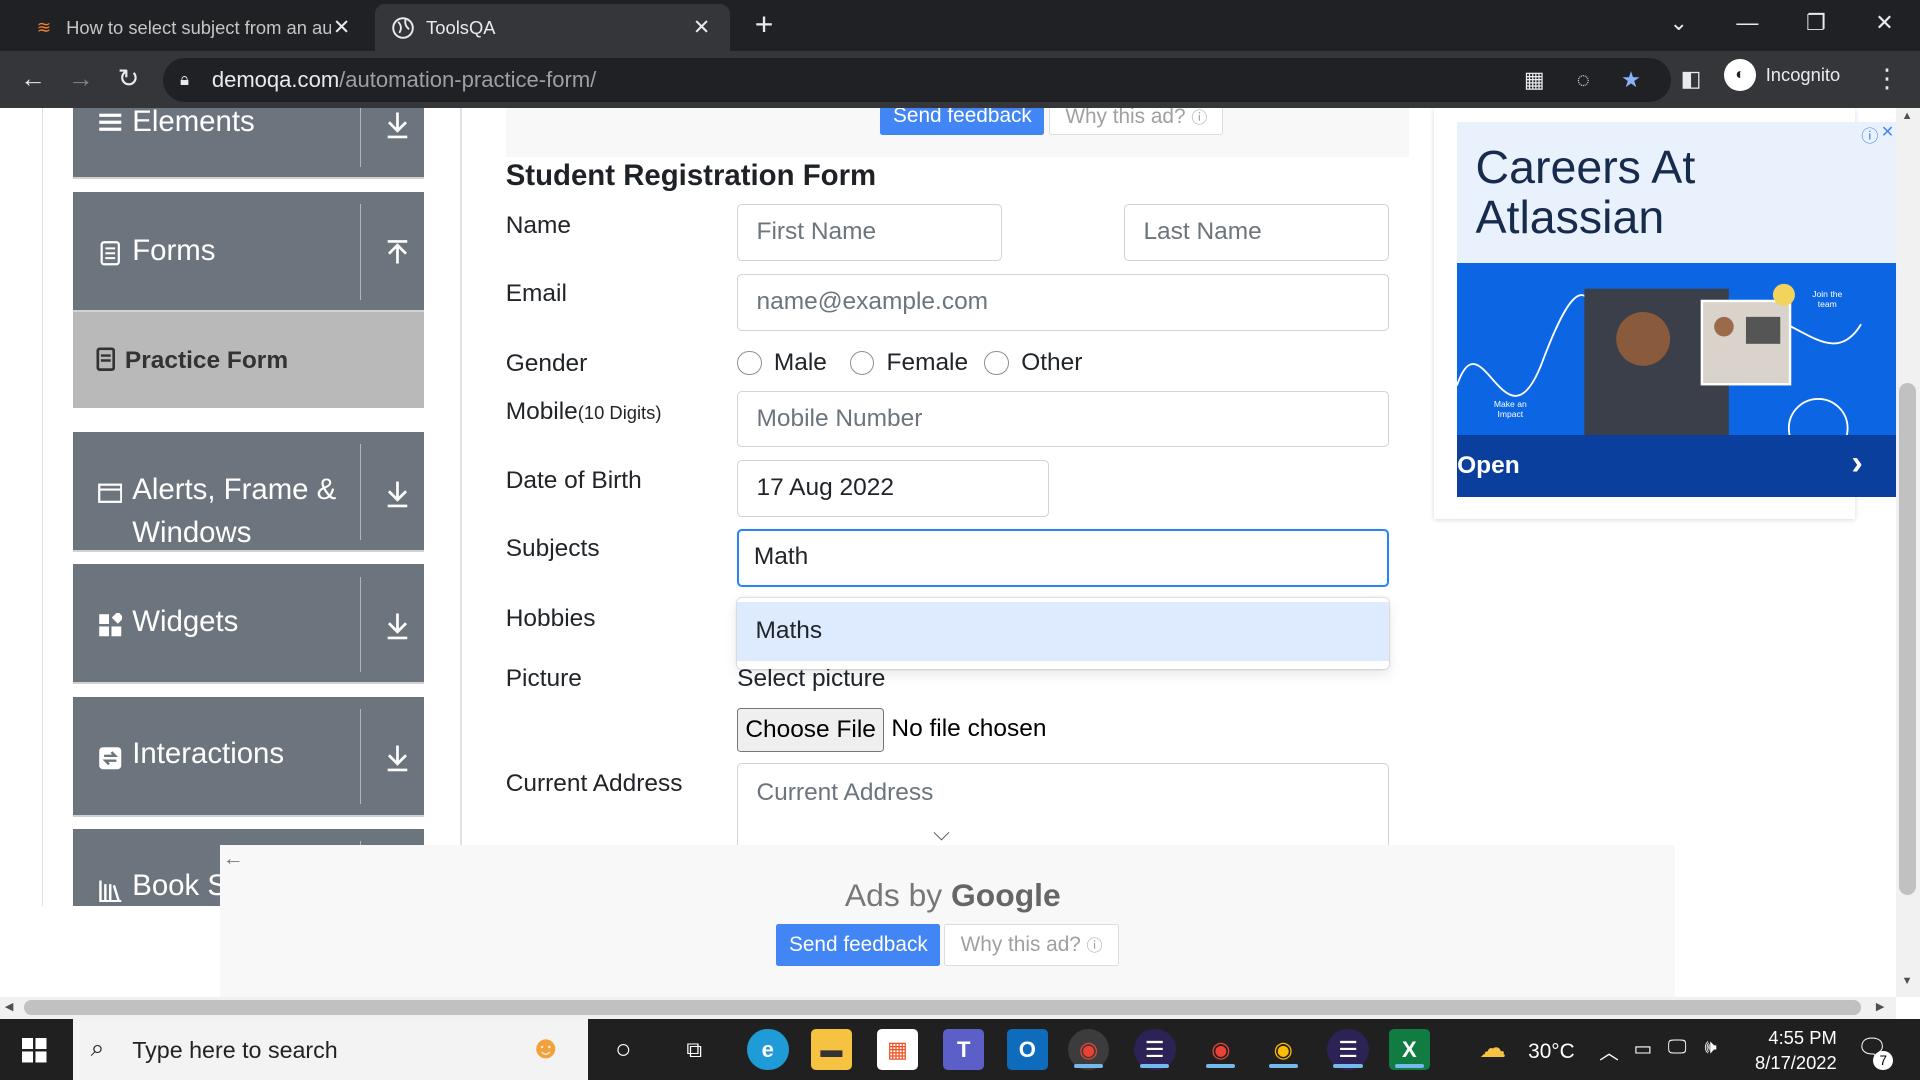 The image size is (1920, 1080). Describe the element at coordinates (1677, 1047) in the screenshot. I see `network-icon: 🖵︎` at that location.